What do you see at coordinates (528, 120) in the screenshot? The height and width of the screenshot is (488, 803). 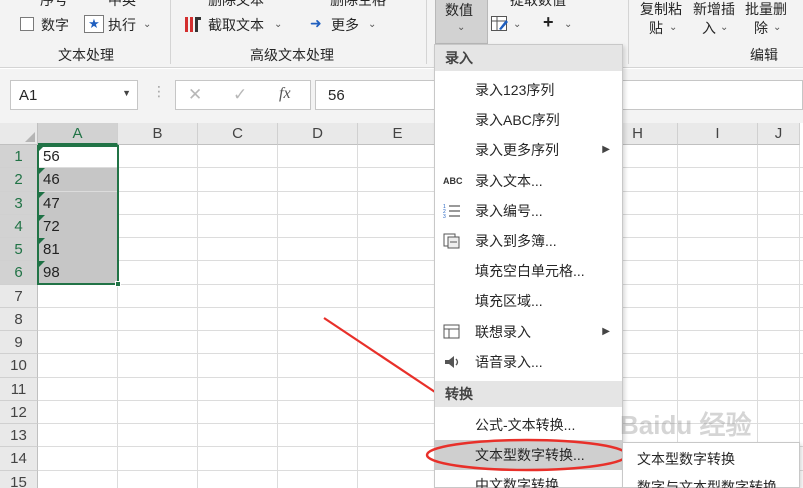 I see `menu-item: 录入ABC序列` at bounding box center [528, 120].